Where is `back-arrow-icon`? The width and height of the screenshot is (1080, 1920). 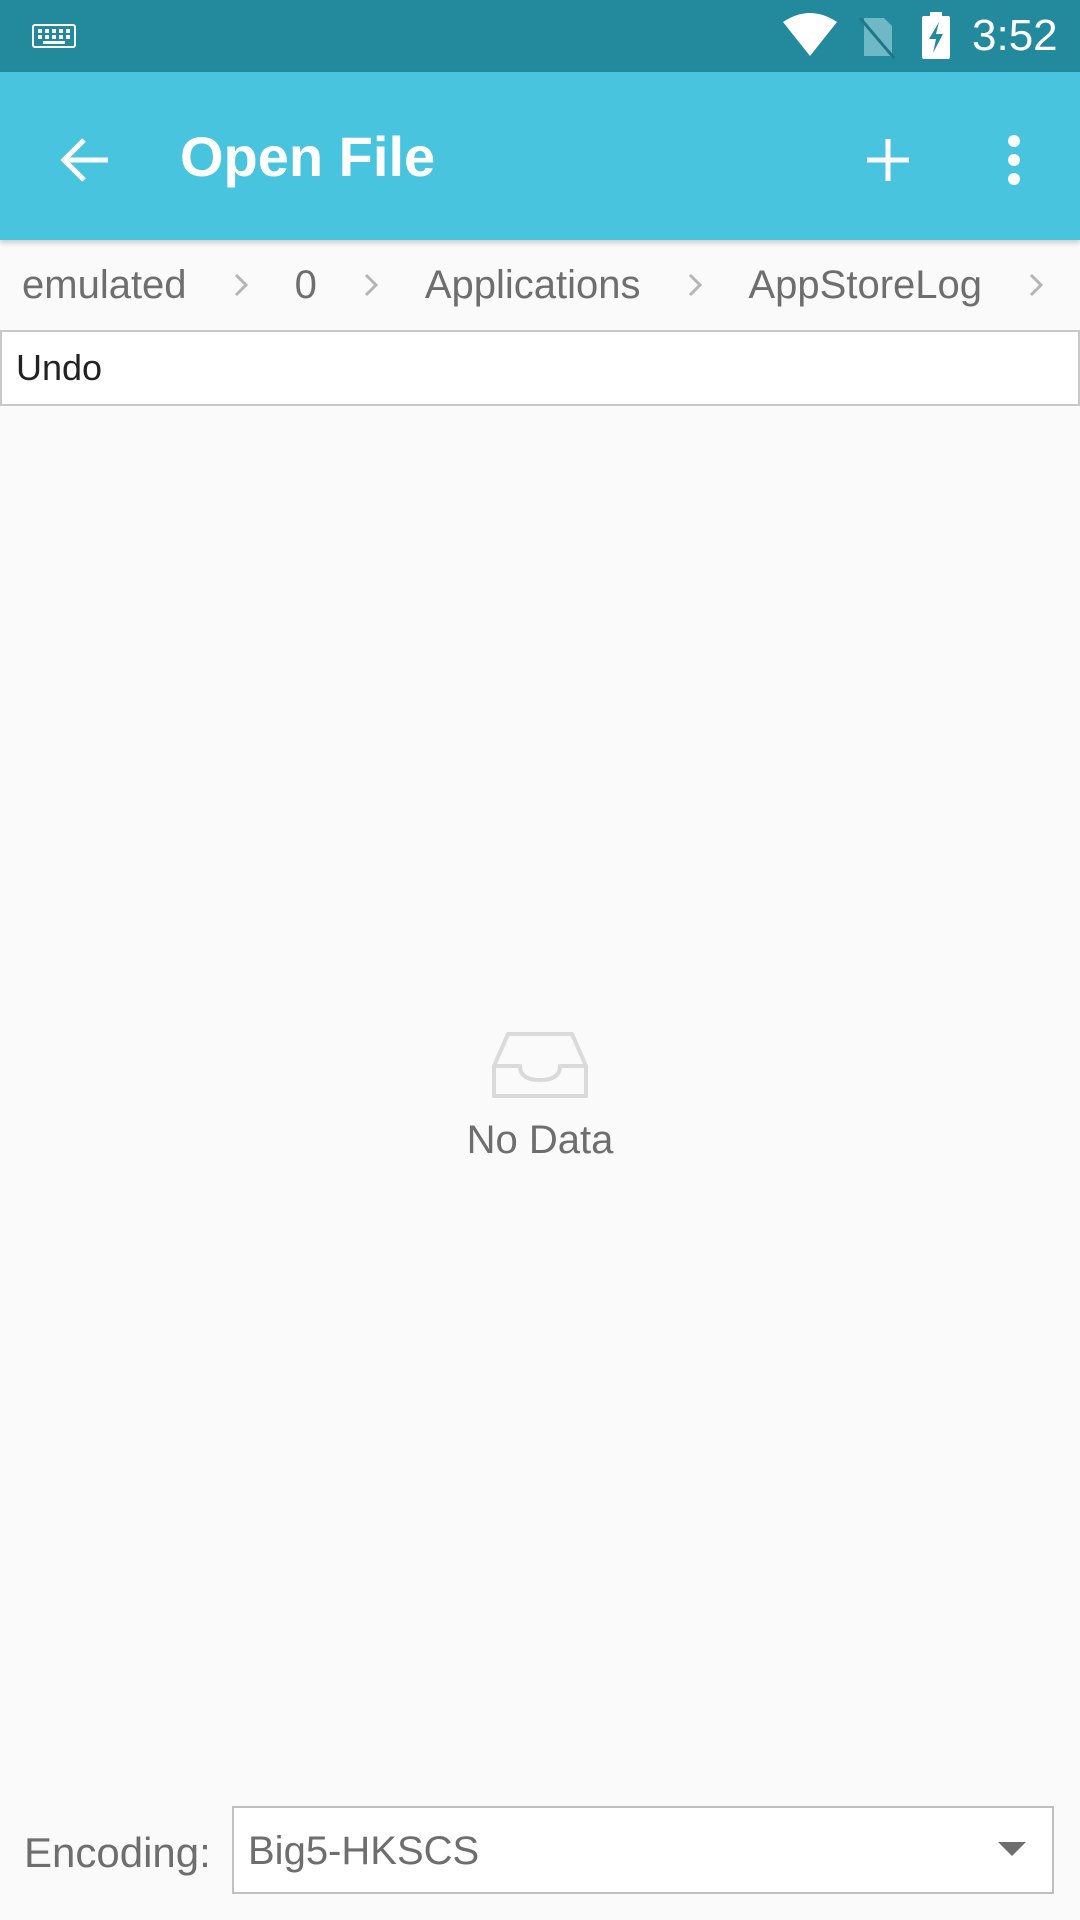 back-arrow-icon is located at coordinates (84, 160).